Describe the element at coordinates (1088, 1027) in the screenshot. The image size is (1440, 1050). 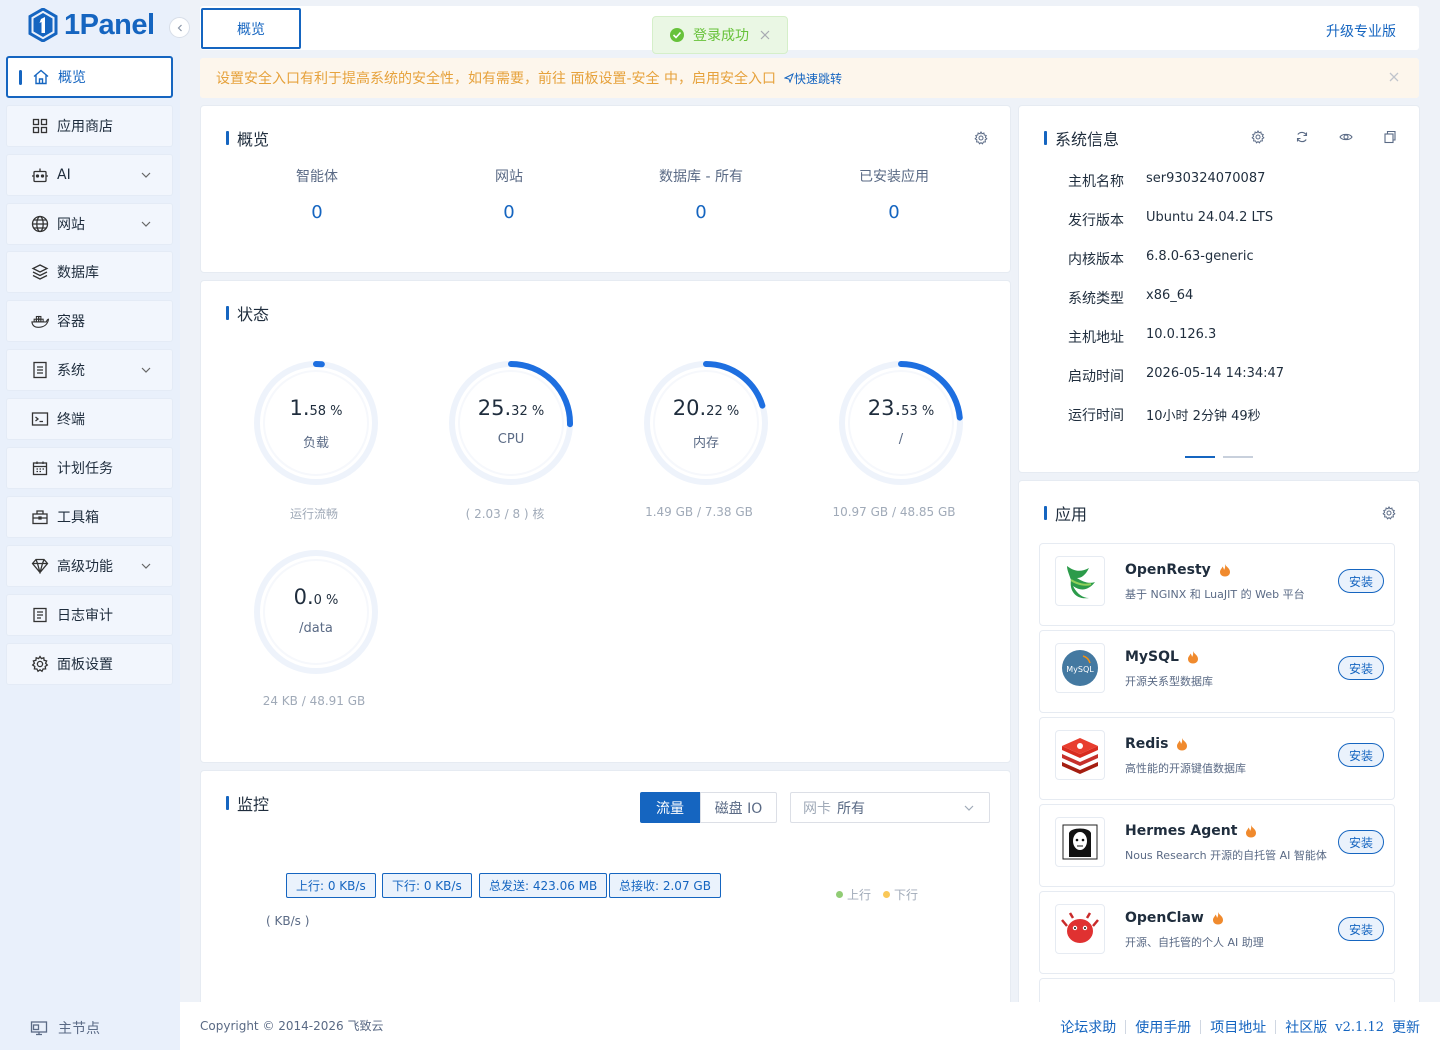
I see `forum-link: 论坛求助` at that location.